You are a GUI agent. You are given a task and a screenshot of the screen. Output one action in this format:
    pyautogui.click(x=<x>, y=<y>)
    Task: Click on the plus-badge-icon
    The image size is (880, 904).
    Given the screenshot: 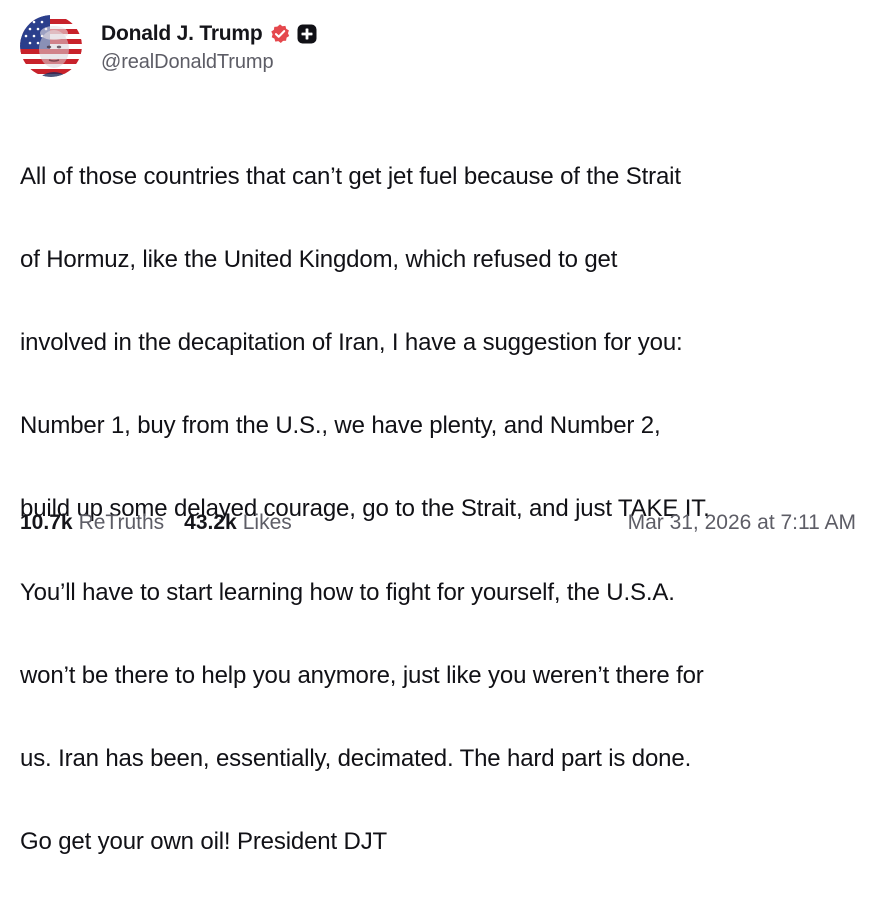 What is the action you would take?
    pyautogui.click(x=307, y=33)
    